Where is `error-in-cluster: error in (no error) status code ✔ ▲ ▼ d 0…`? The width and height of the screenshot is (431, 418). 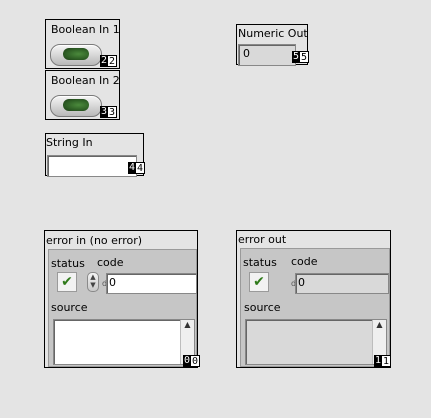
error-in-cluster: error in (no error) status code ✔ ▲ ▼ d 0… is located at coordinates (122, 299).